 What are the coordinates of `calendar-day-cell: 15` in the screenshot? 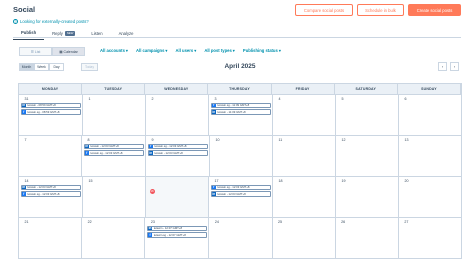 It's located at (114, 197).